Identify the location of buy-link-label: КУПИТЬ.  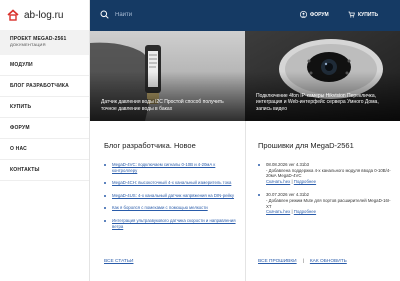
(368, 14).